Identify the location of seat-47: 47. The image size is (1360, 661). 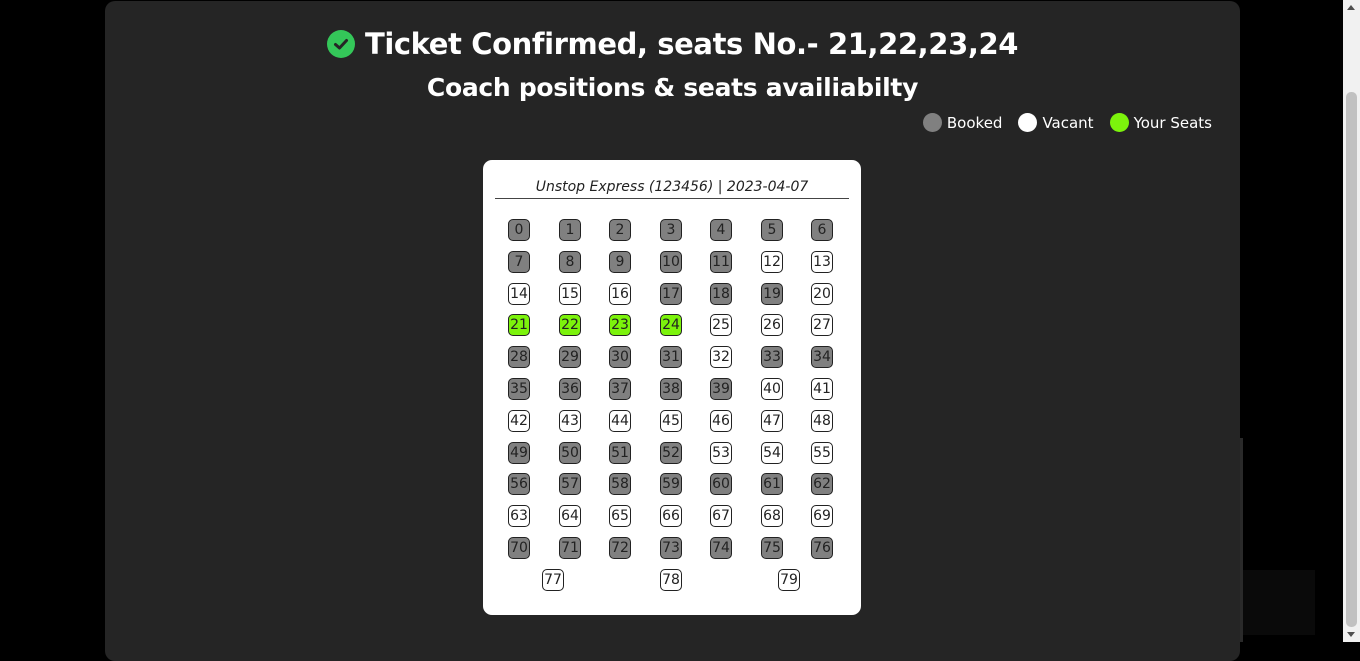
(772, 421).